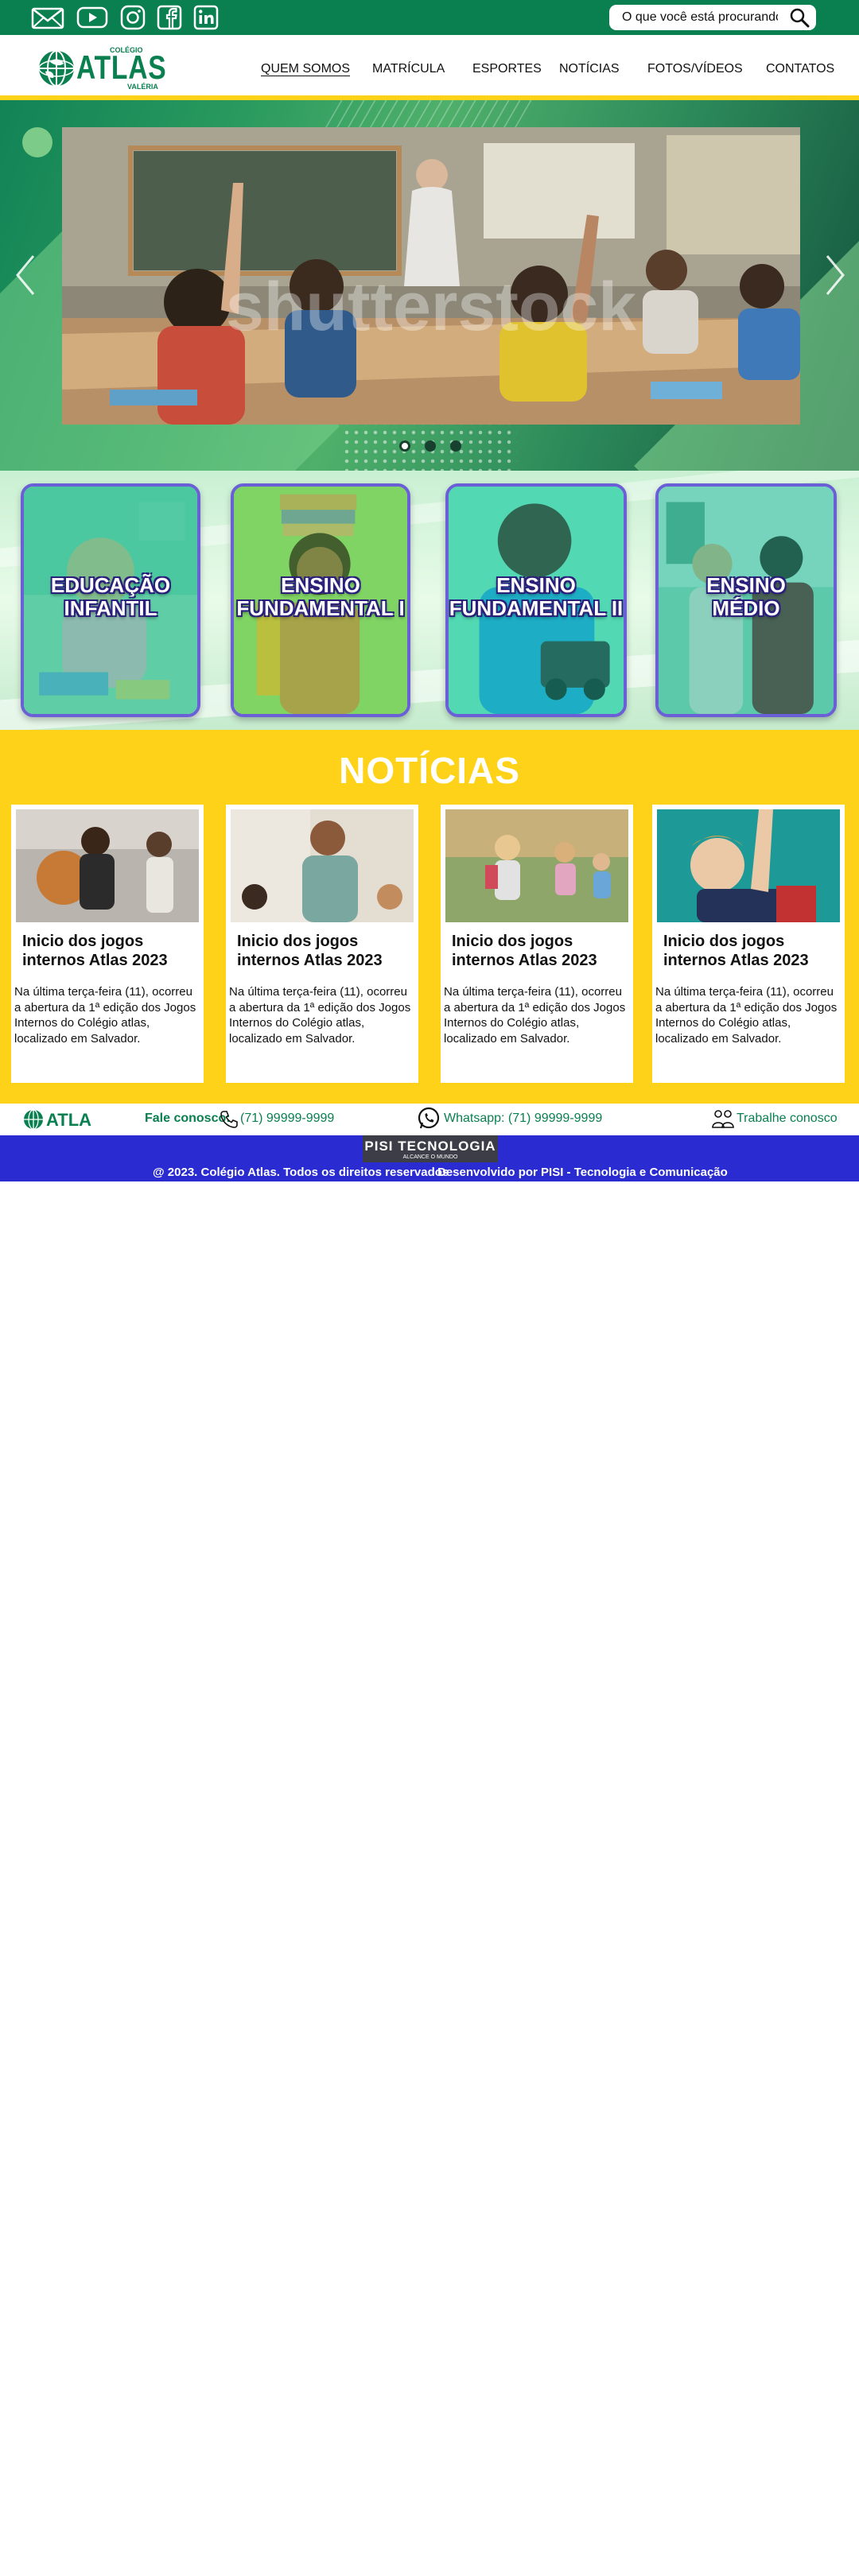 Image resolution: width=859 pixels, height=2576 pixels. What do you see at coordinates (408, 69) in the screenshot?
I see `nav-matricula: MATRÍCULA` at bounding box center [408, 69].